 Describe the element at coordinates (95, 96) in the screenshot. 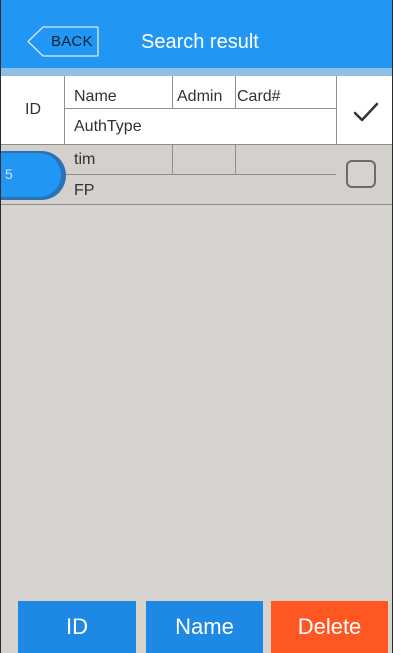

I see `column-header-name: Name` at that location.